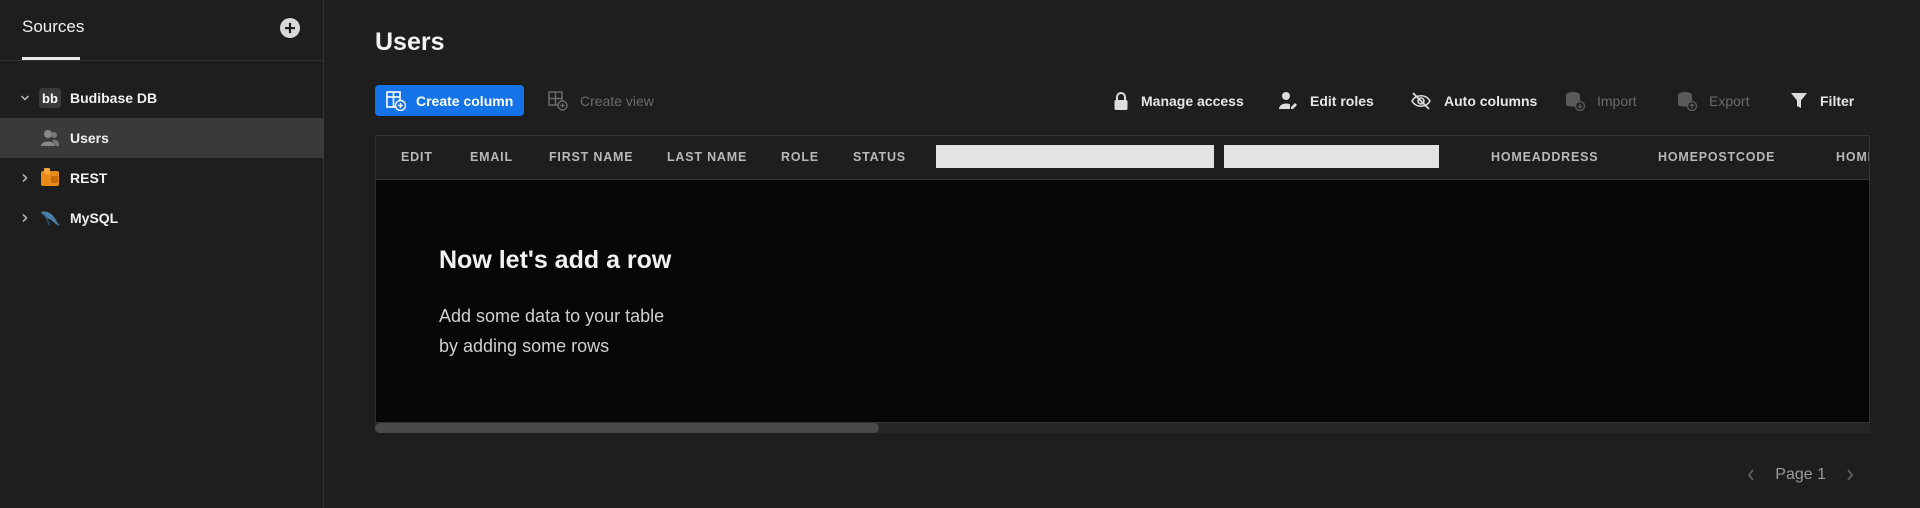  What do you see at coordinates (50, 138) in the screenshot?
I see `user-group-icon` at bounding box center [50, 138].